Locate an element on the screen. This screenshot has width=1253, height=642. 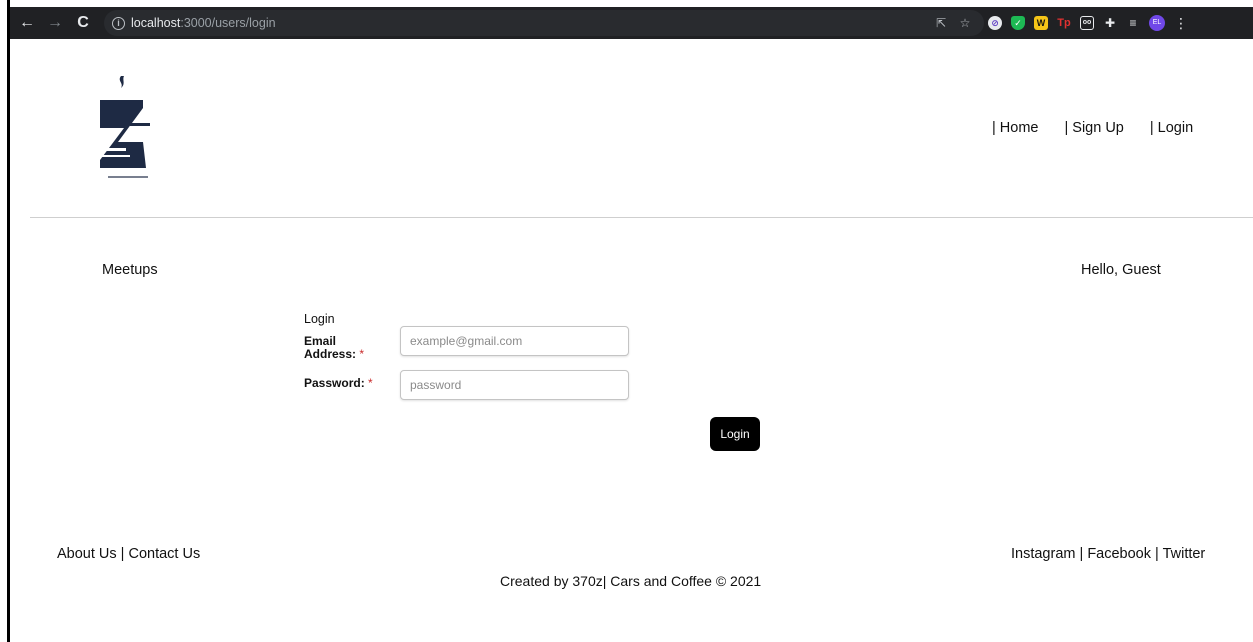
address-bar: i localhost :3000/users/login ⇱ ☆ is located at coordinates (544, 23).